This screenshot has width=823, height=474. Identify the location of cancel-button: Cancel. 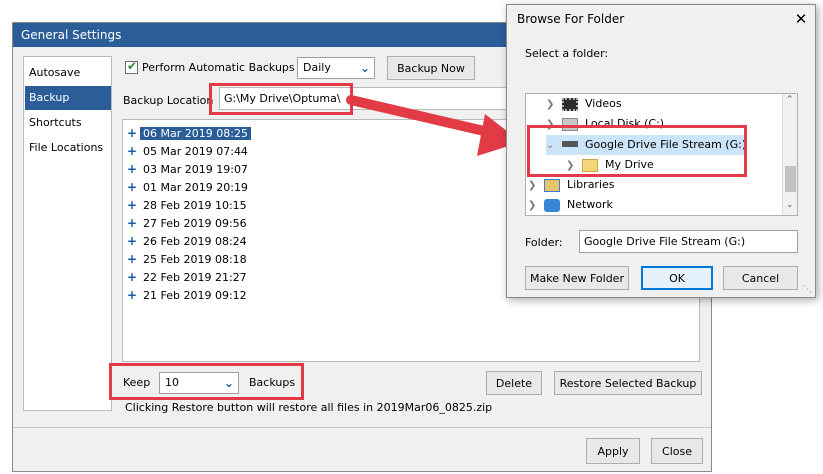
(760, 278).